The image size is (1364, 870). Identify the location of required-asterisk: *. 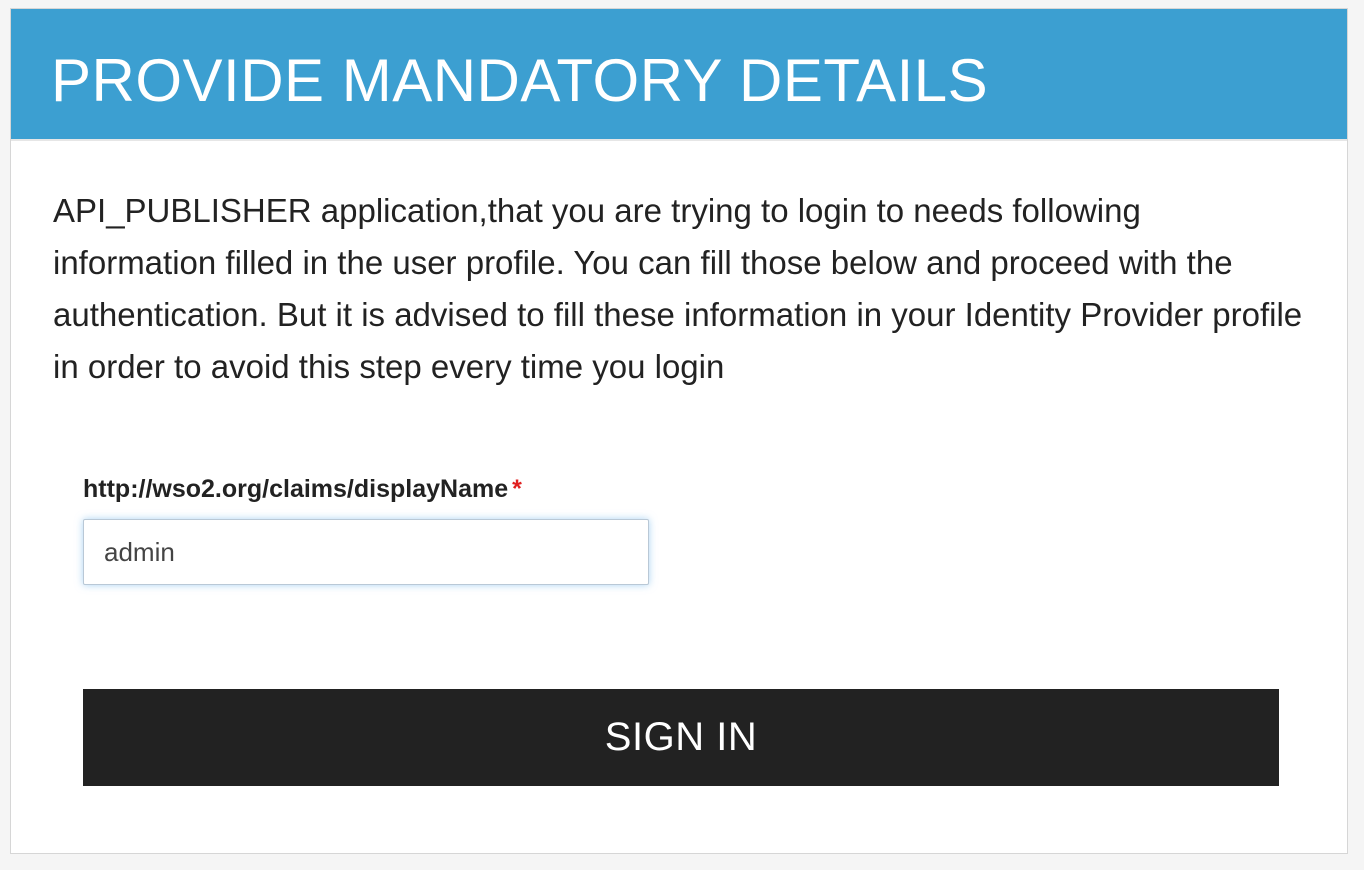
(517, 489).